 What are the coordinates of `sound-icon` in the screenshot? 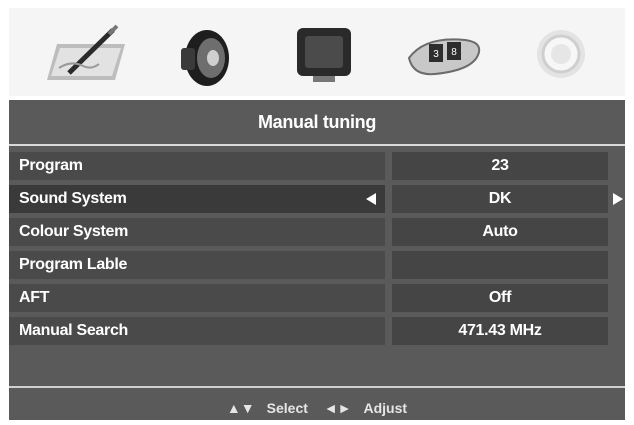 It's located at (203, 53).